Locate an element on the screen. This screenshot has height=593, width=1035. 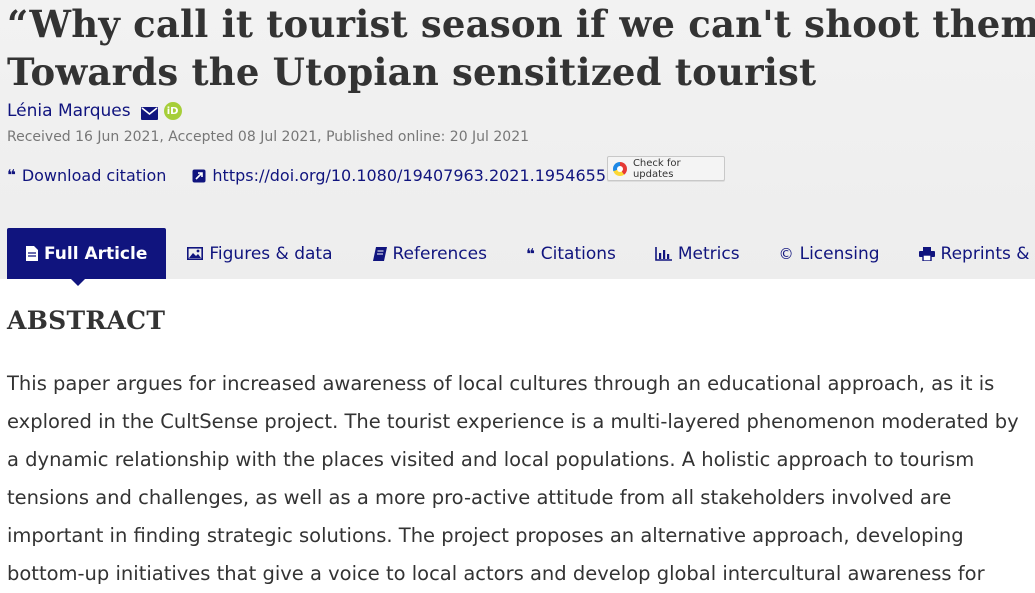
check-for-updates-label: Check for updates is located at coordinates (656, 168).